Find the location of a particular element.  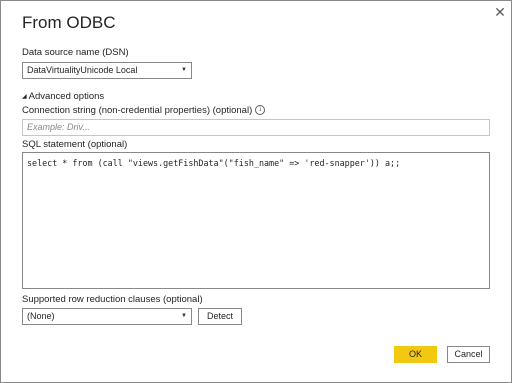

row-reduction-select-value: (None) is located at coordinates (41, 316).